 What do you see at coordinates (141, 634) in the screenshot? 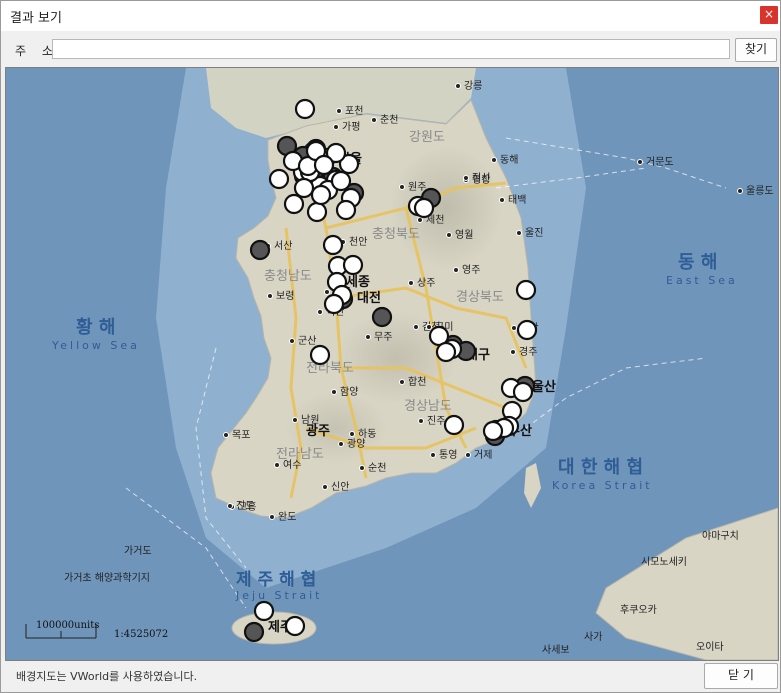
I see `scale-ratio: 1:4525072` at bounding box center [141, 634].